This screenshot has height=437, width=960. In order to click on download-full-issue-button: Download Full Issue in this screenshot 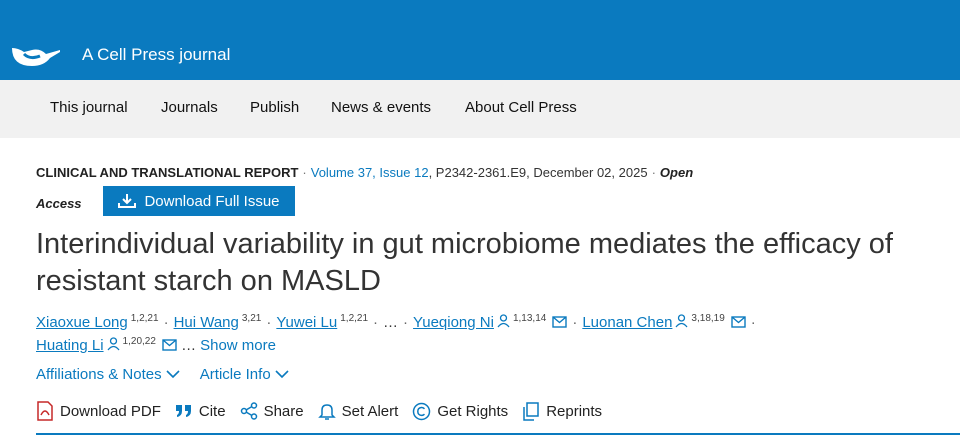, I will do `click(199, 201)`.